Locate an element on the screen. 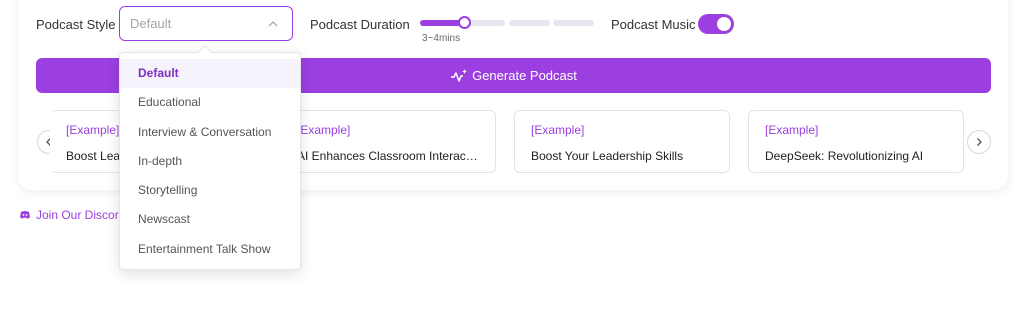  join-discord-label: Join Our Discord is located at coordinates (81, 215).